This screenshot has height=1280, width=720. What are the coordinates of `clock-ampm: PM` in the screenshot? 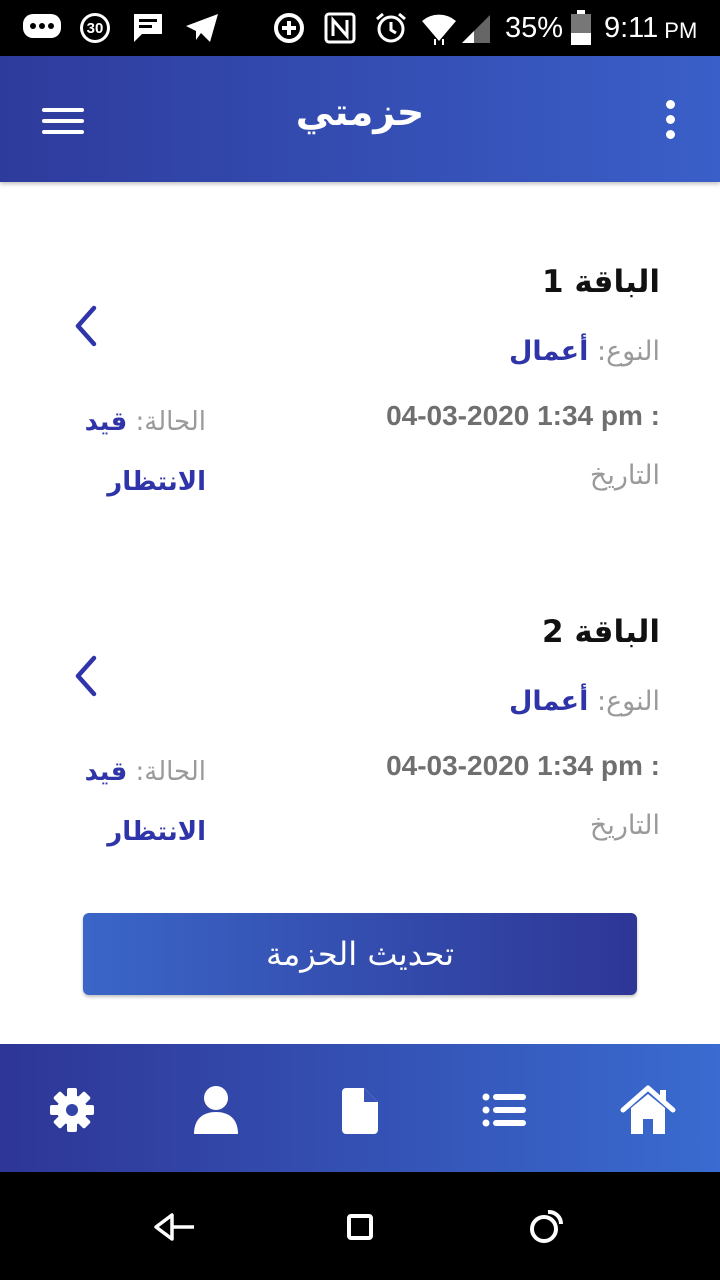 It's located at (681, 30).